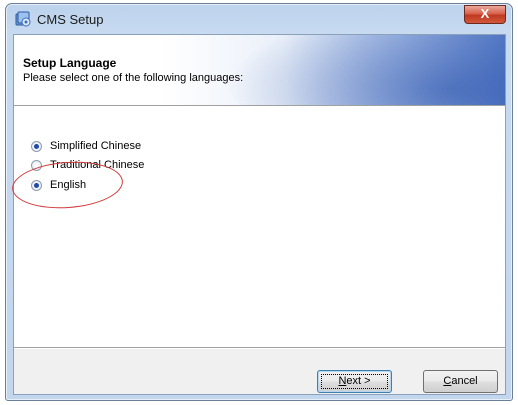 The image size is (518, 405). I want to click on focus-rectangle, so click(354, 381).